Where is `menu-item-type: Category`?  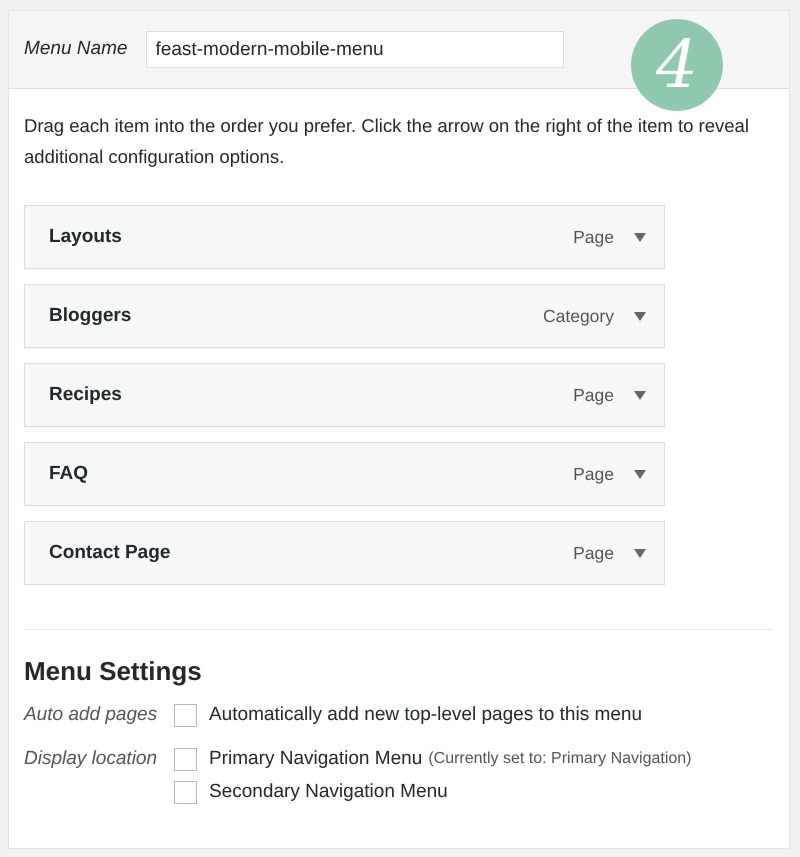
menu-item-type: Category is located at coordinates (578, 316).